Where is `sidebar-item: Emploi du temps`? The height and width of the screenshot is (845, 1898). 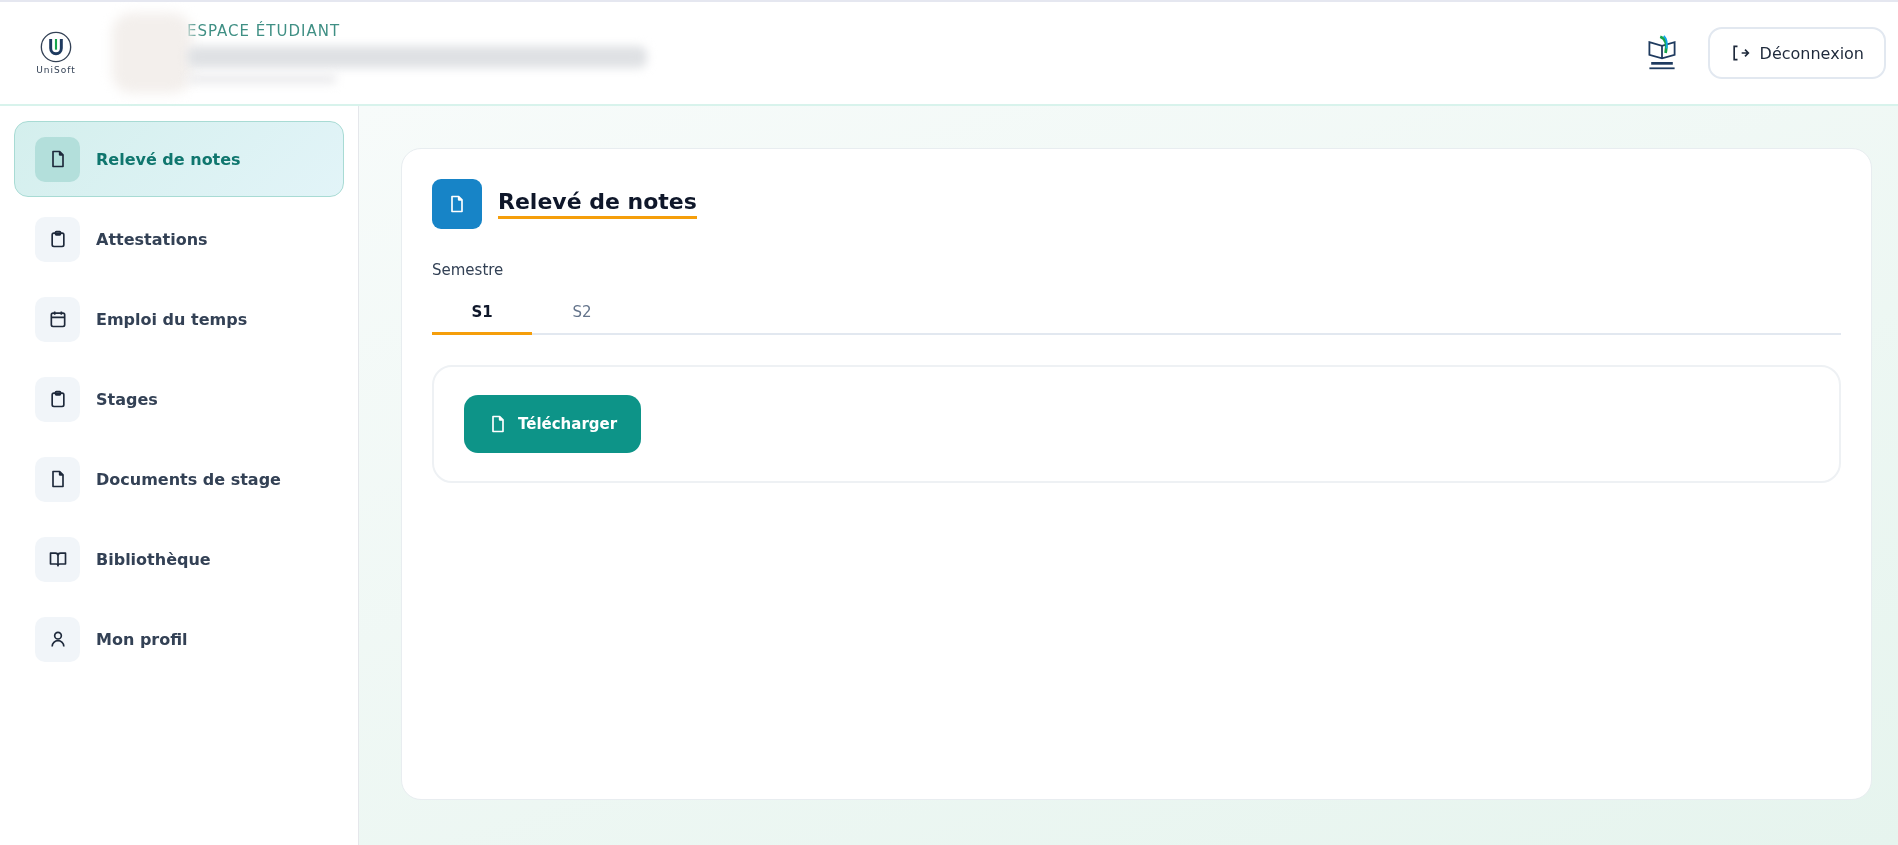
sidebar-item: Emploi du temps is located at coordinates (179, 319).